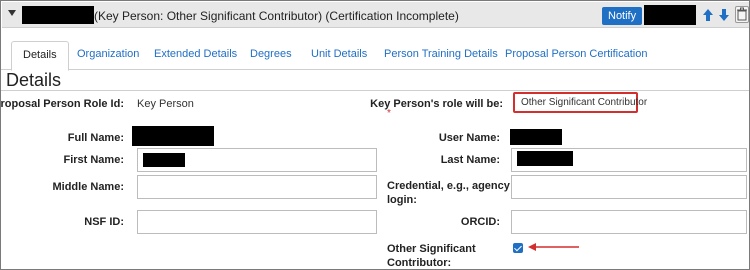 This screenshot has width=750, height=270. Describe the element at coordinates (271, 55) in the screenshot. I see `tab-degrees: Degrees` at that location.